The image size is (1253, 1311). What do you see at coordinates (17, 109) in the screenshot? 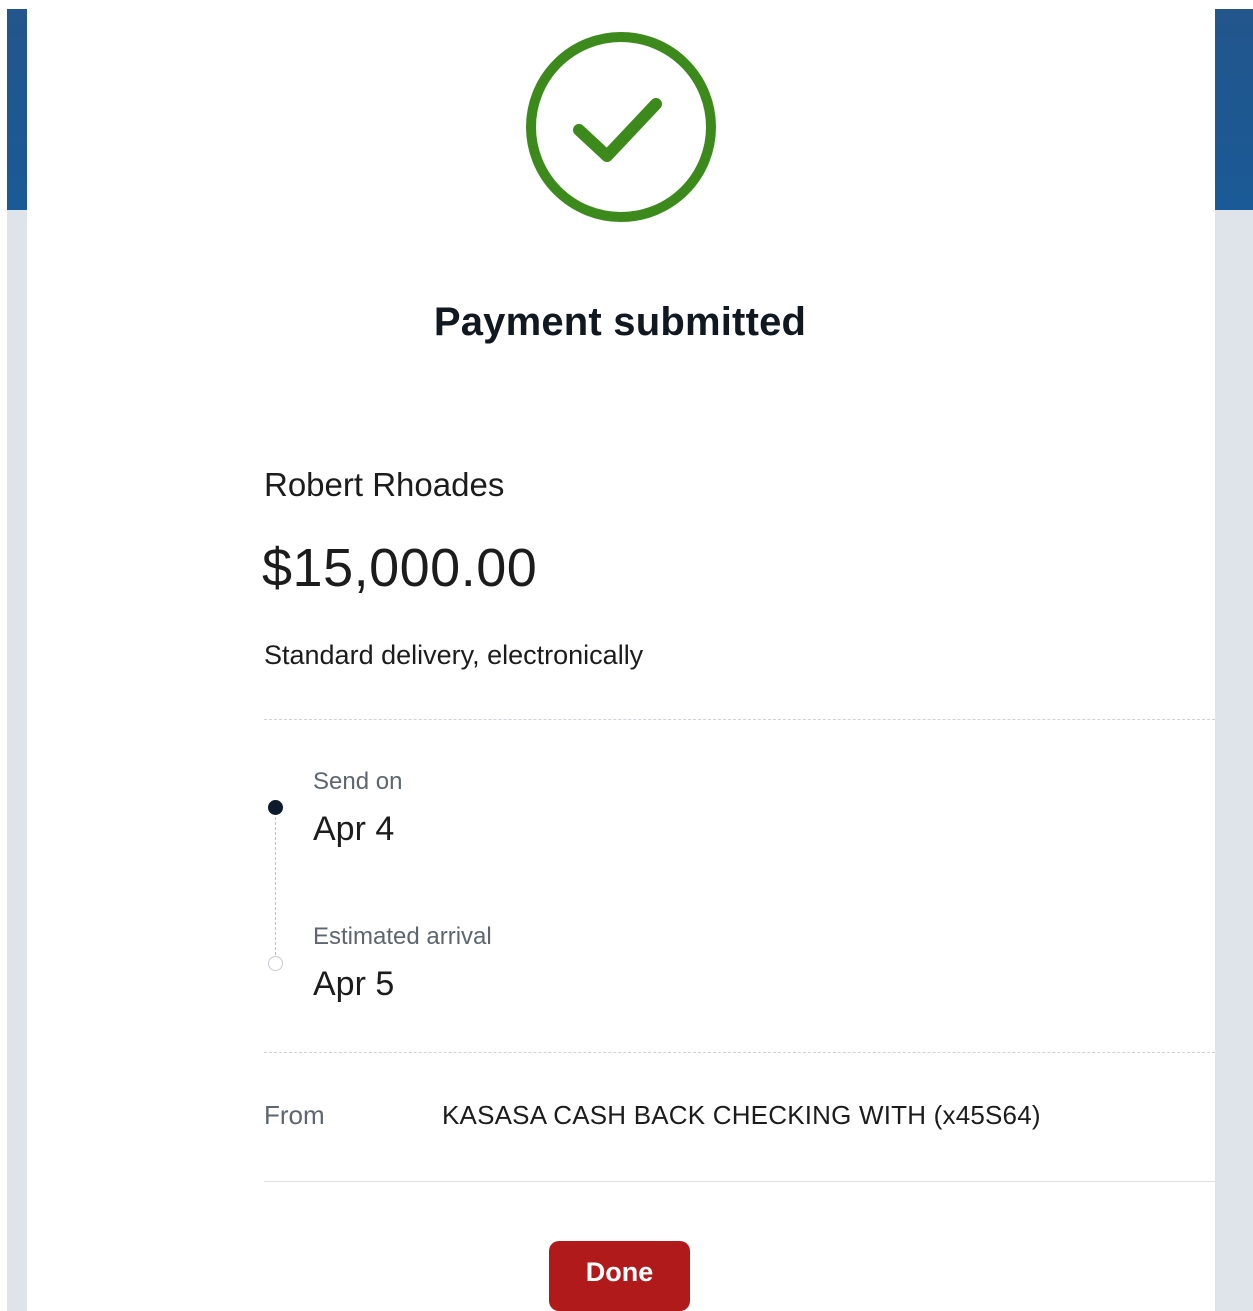
I see `header-band-left` at bounding box center [17, 109].